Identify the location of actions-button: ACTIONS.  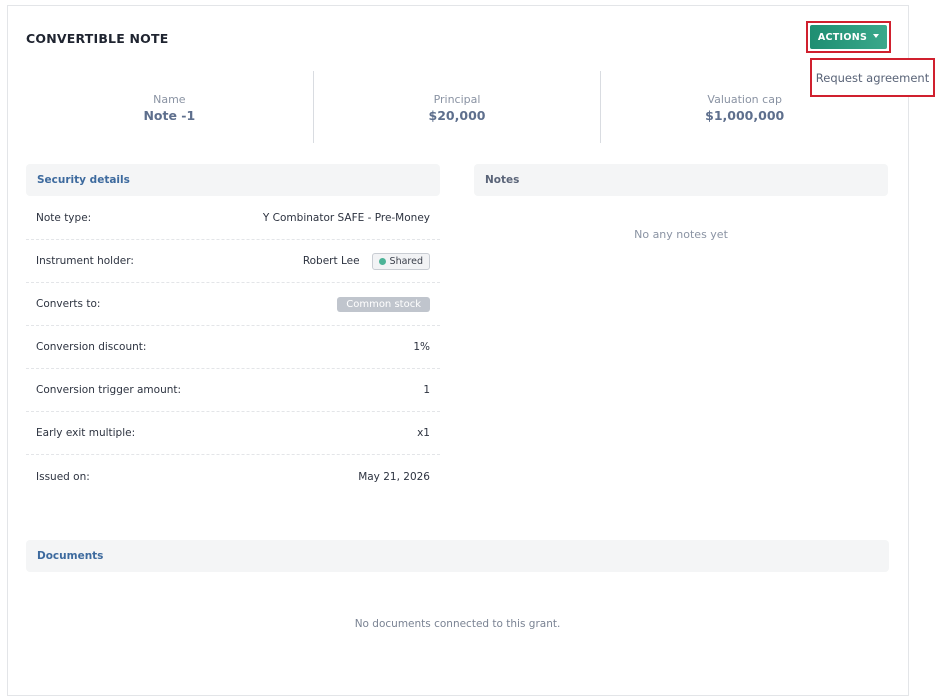
(848, 37).